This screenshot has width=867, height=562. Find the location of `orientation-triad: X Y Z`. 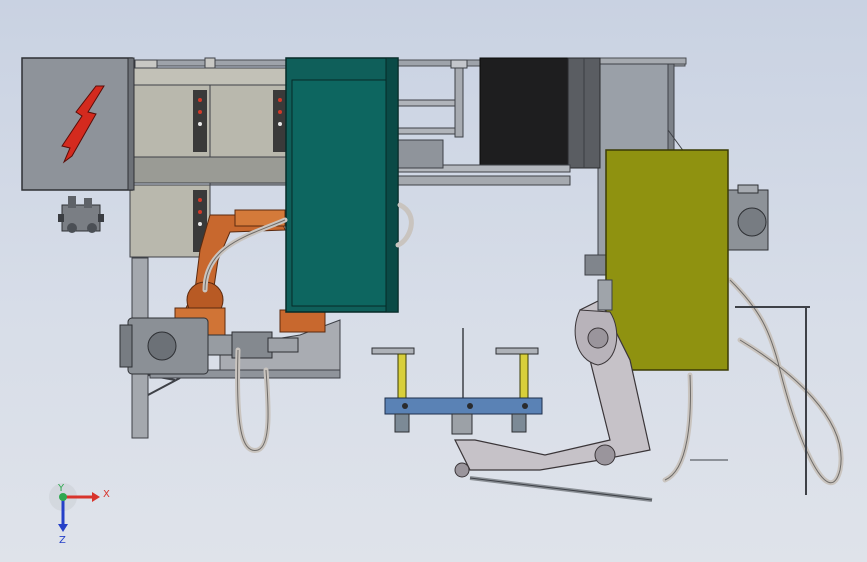

orientation-triad: X Y Z is located at coordinates (79, 514).